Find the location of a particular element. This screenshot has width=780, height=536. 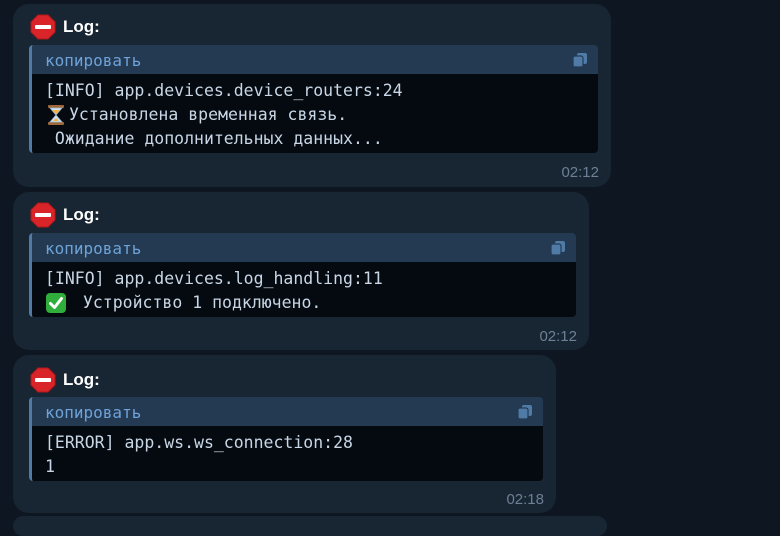

code-content: [ERROR] app.ws.ws_connection:28 1 is located at coordinates (287, 453).